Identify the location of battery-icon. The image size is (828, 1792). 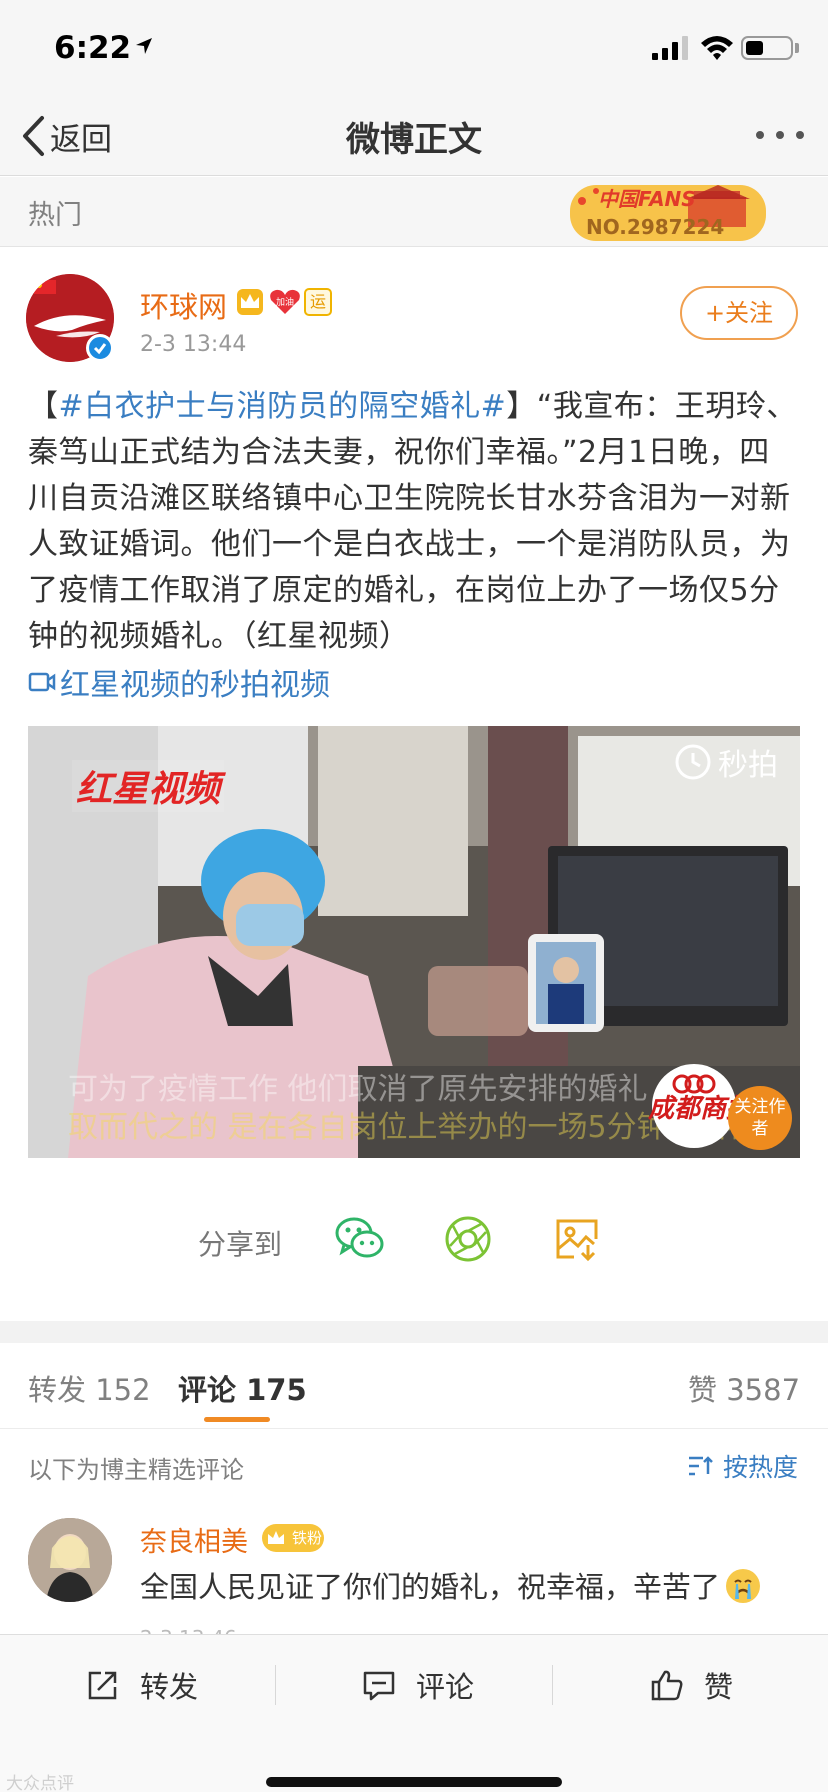
(767, 48).